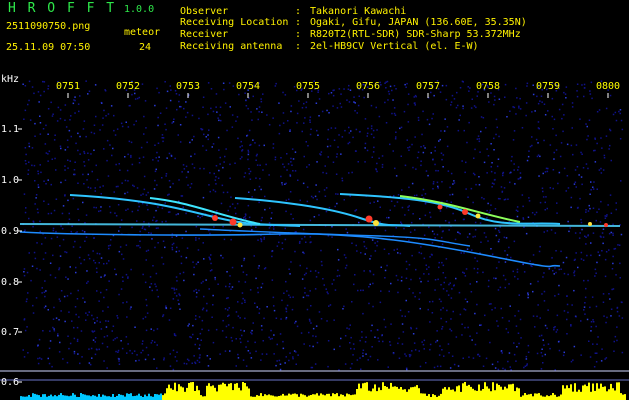  I want to click on hotspot, so click(606, 225).